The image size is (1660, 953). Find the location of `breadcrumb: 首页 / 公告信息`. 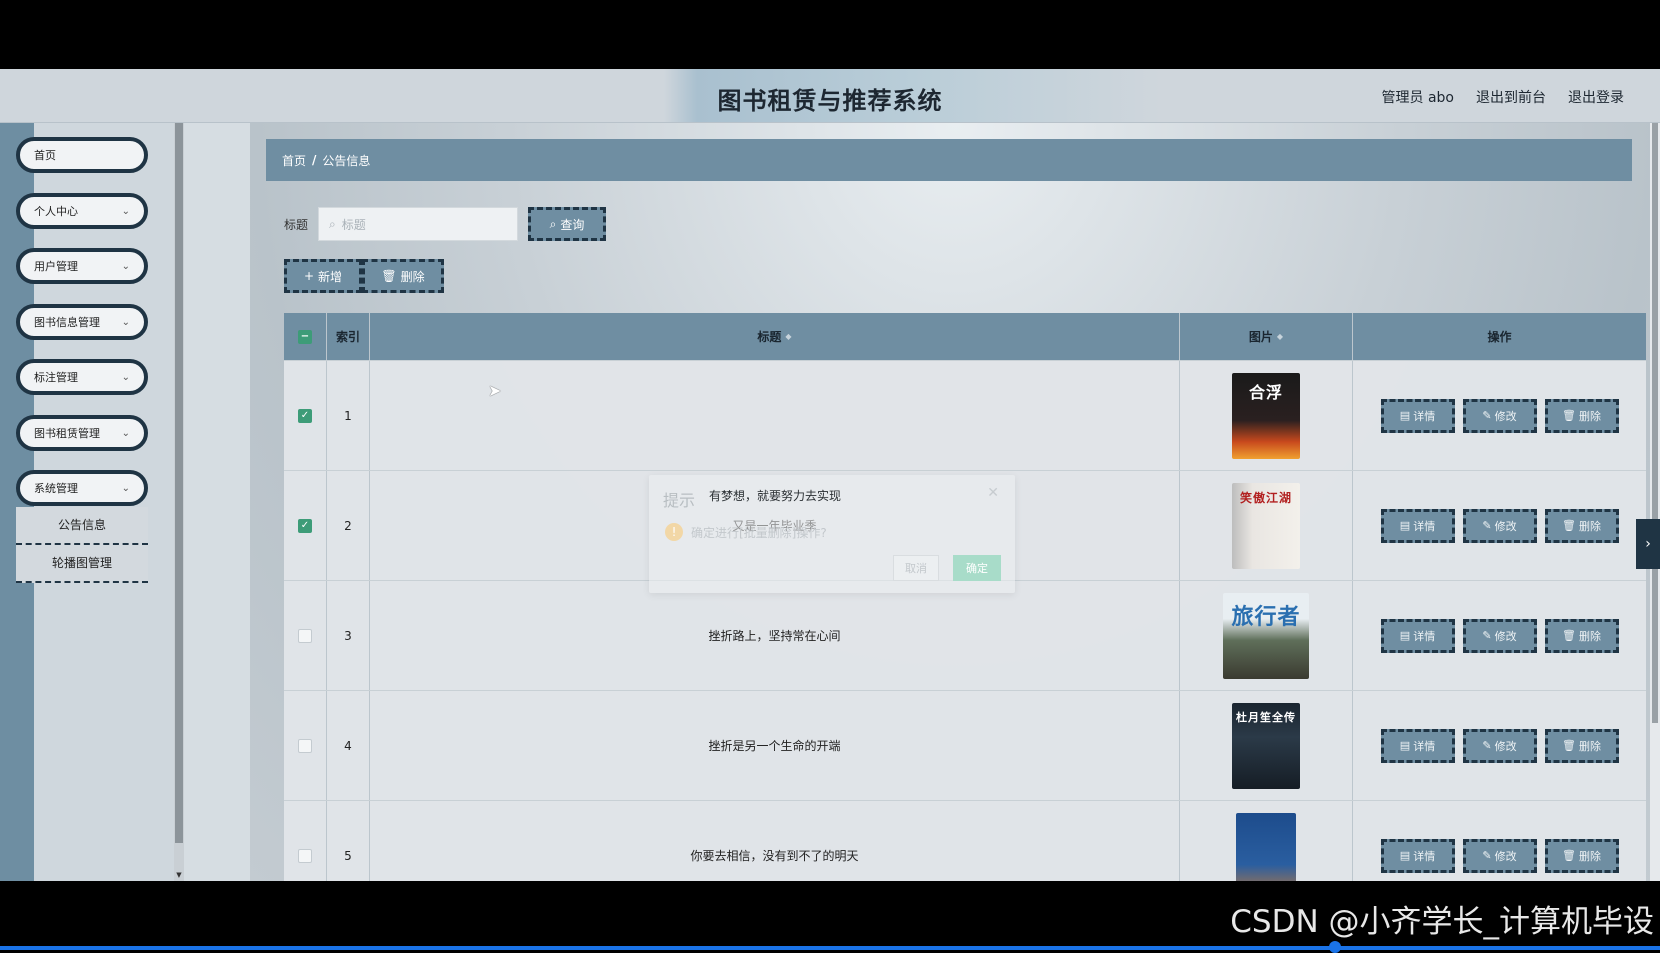

breadcrumb: 首页 / 公告信息 is located at coordinates (949, 160).